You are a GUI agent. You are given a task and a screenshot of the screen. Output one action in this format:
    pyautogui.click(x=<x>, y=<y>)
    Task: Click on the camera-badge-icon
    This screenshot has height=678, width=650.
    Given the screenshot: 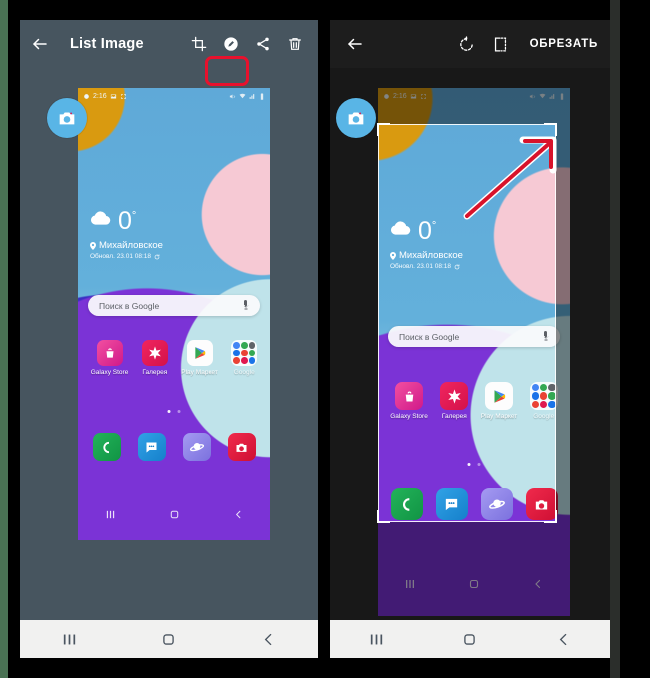 What is the action you would take?
    pyautogui.click(x=67, y=118)
    